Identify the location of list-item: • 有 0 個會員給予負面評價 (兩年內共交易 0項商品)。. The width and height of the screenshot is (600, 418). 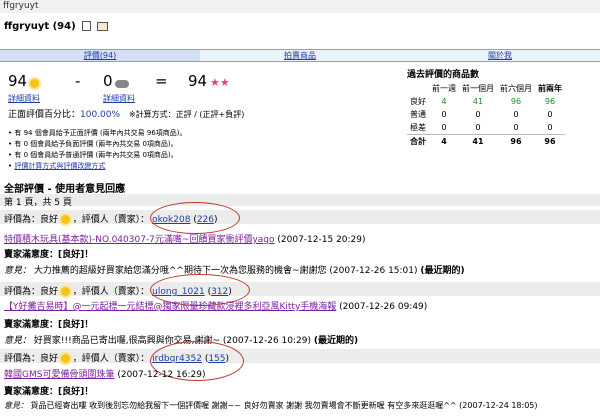
(93, 144).